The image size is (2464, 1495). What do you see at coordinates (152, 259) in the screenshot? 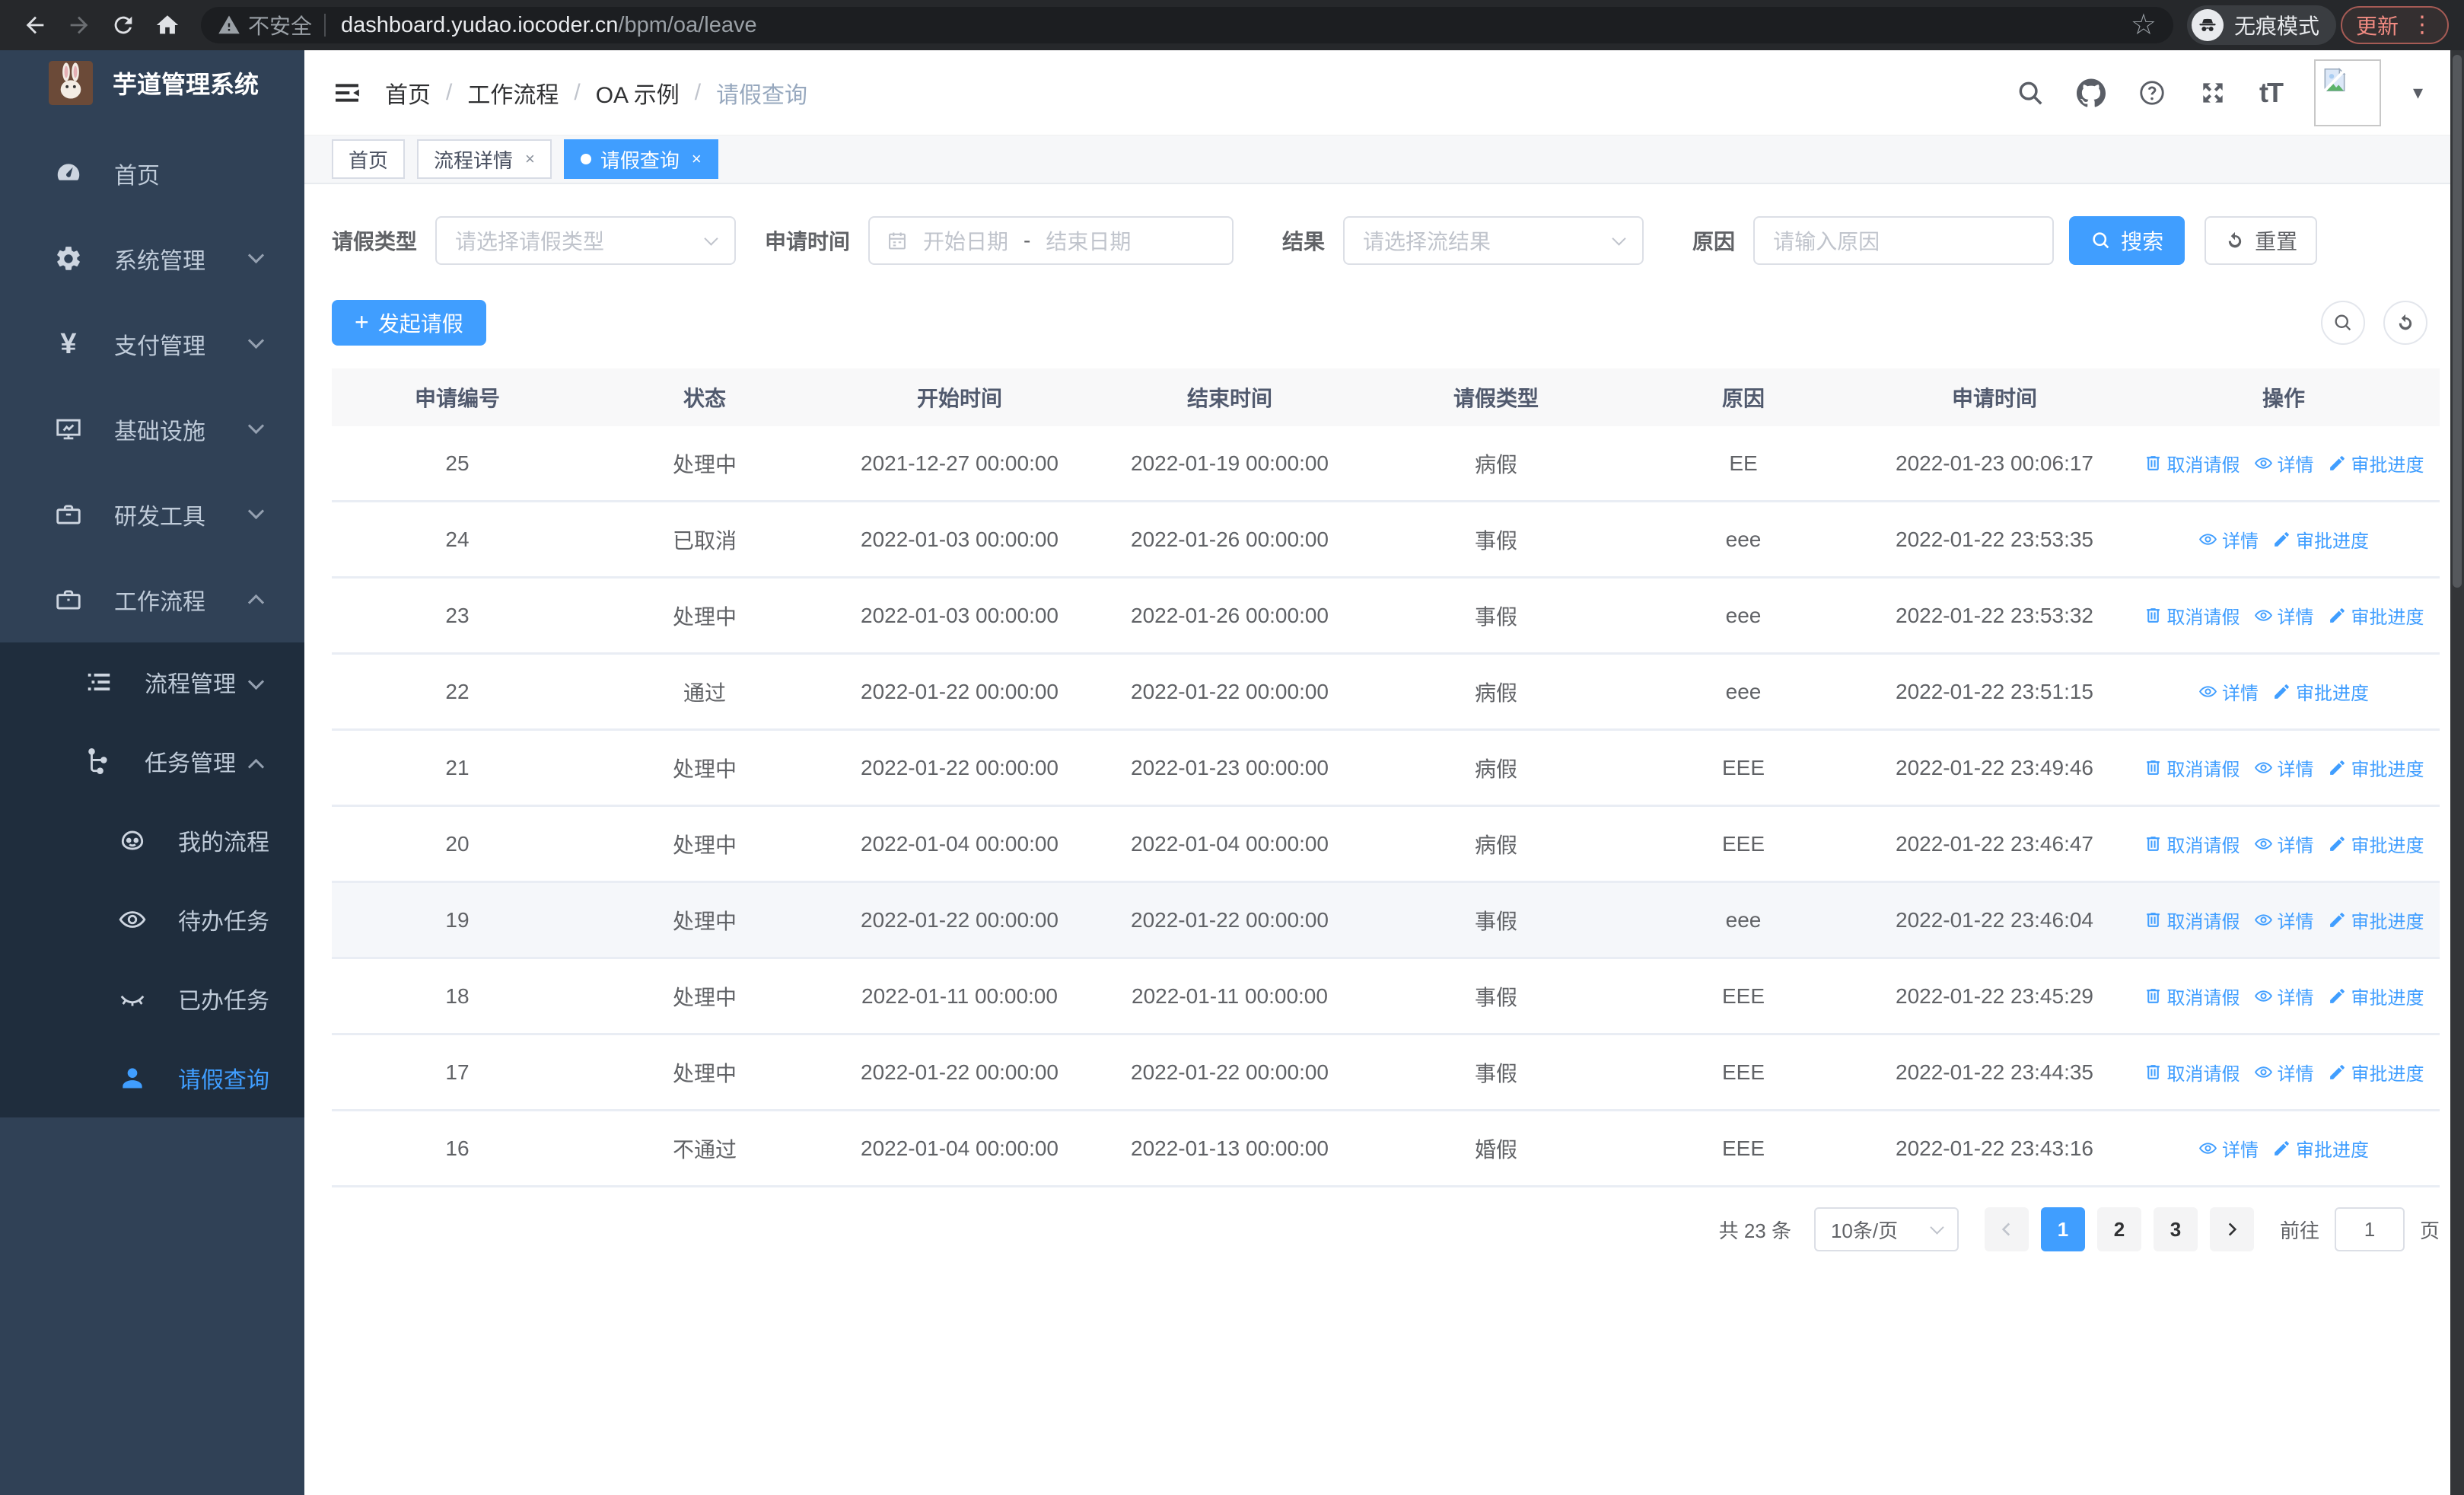
I see `sidebar-item-system: 系统管理` at bounding box center [152, 259].